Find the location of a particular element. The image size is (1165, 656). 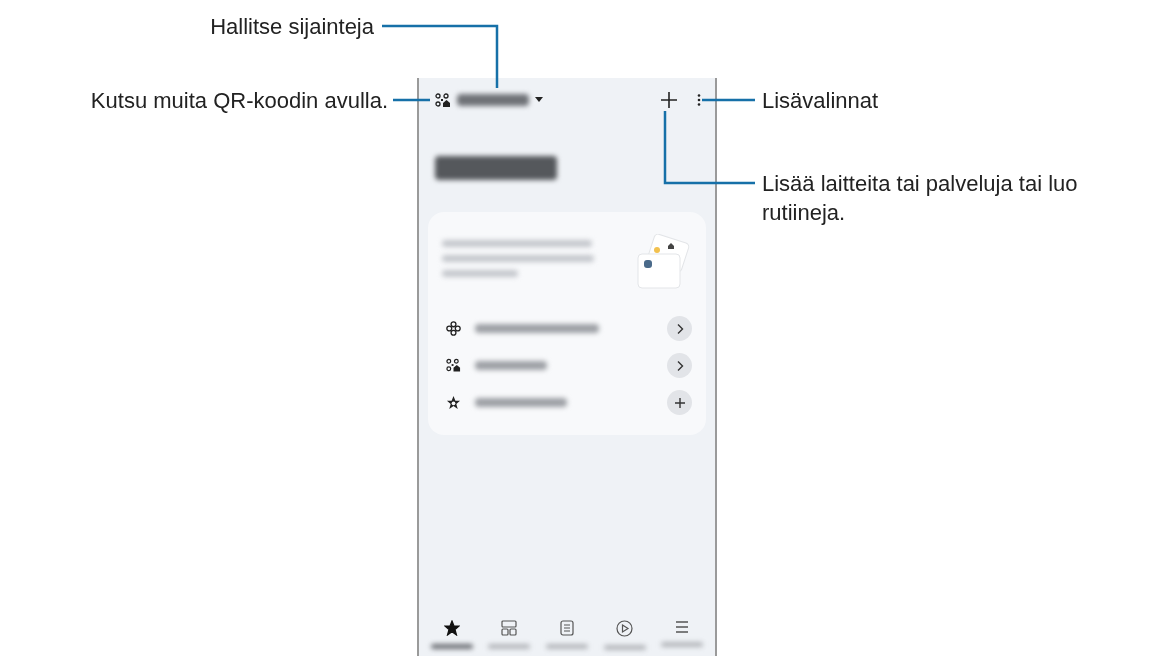

annotation-text: Lisää laitteita tai palveluja tai luo rutiineja. is located at coordinates (920, 198).